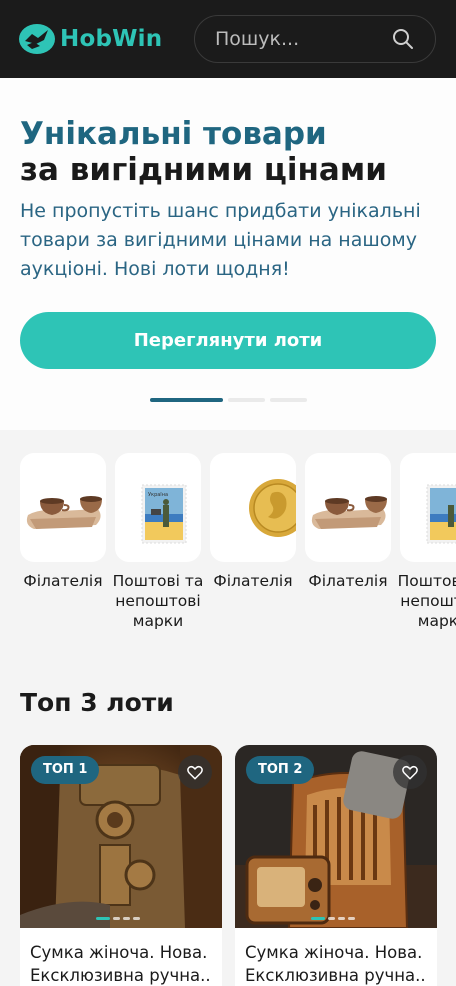 The height and width of the screenshot is (986, 456). Describe the element at coordinates (203, 170) in the screenshot. I see `hero-title-line2: за вигідними цінами` at that location.